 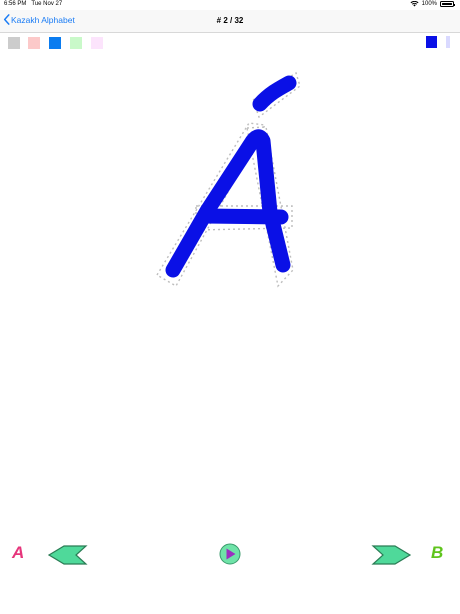 I want to click on play-button, so click(x=230, y=554).